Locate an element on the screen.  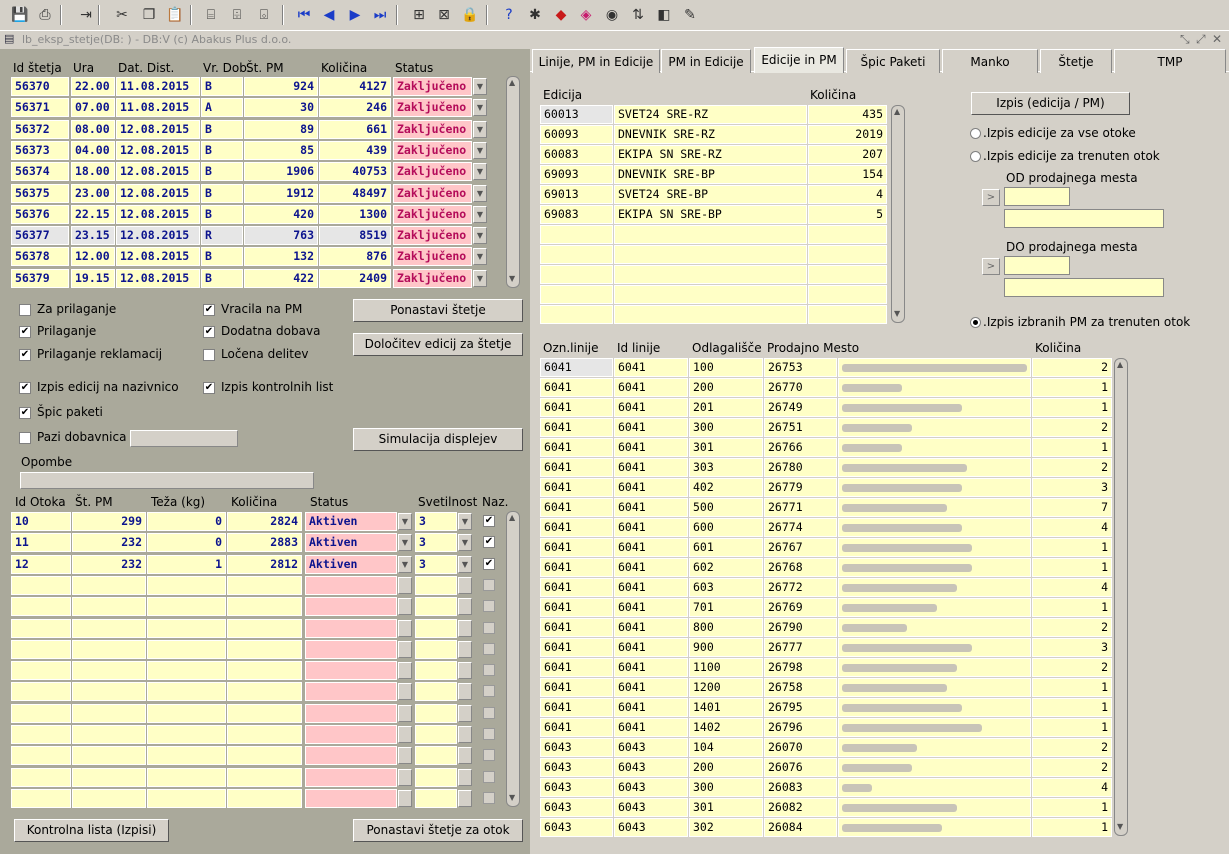
island-svetilnost-cell: 3 is located at coordinates (436, 521).